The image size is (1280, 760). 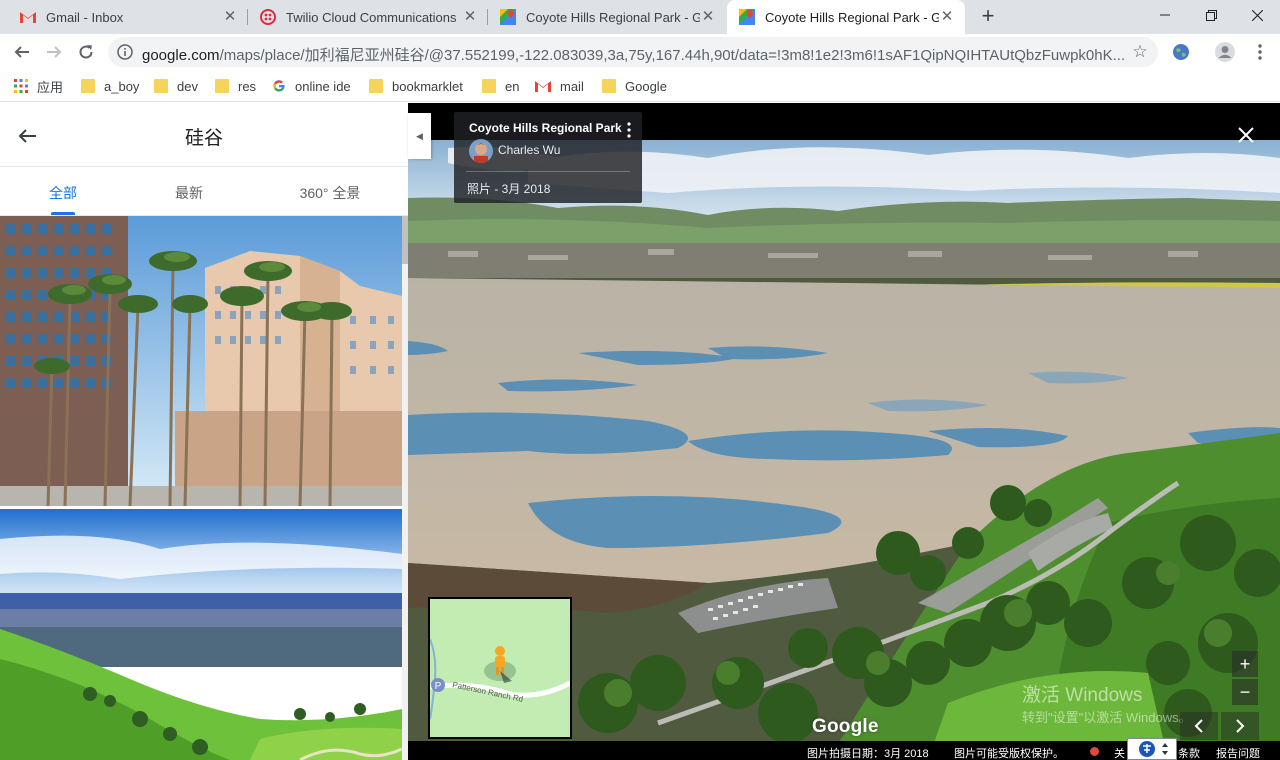 I want to click on new-tab-button: +, so click(x=988, y=17).